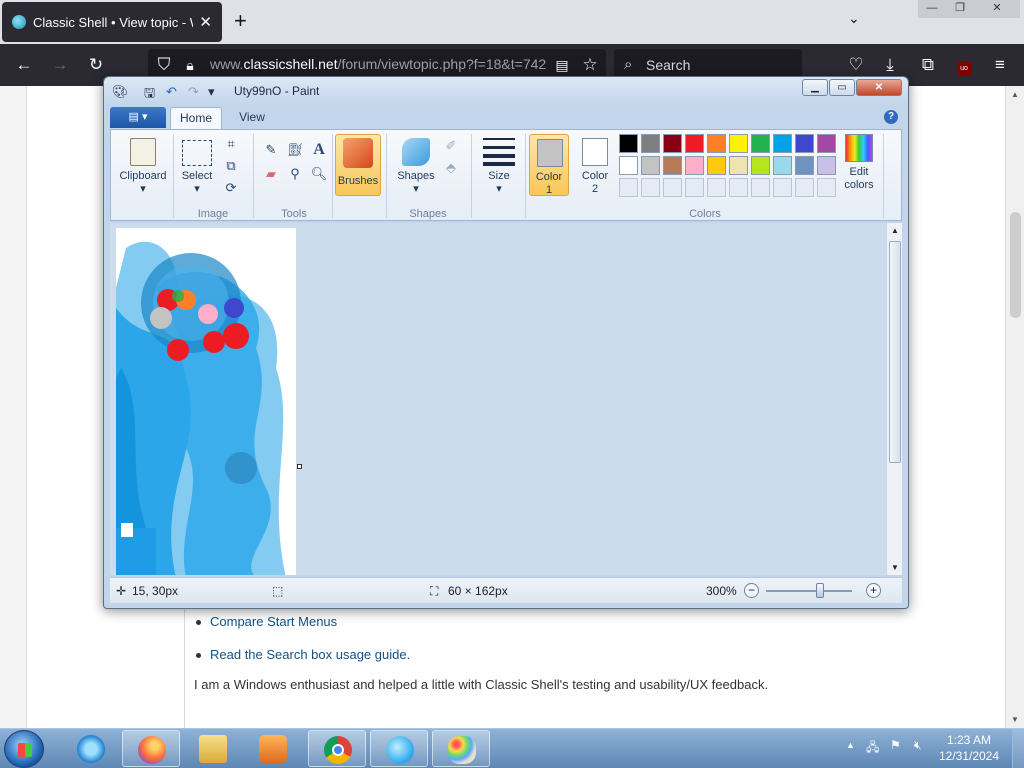  What do you see at coordinates (196, 118) in the screenshot?
I see `tab-home: Home` at bounding box center [196, 118].